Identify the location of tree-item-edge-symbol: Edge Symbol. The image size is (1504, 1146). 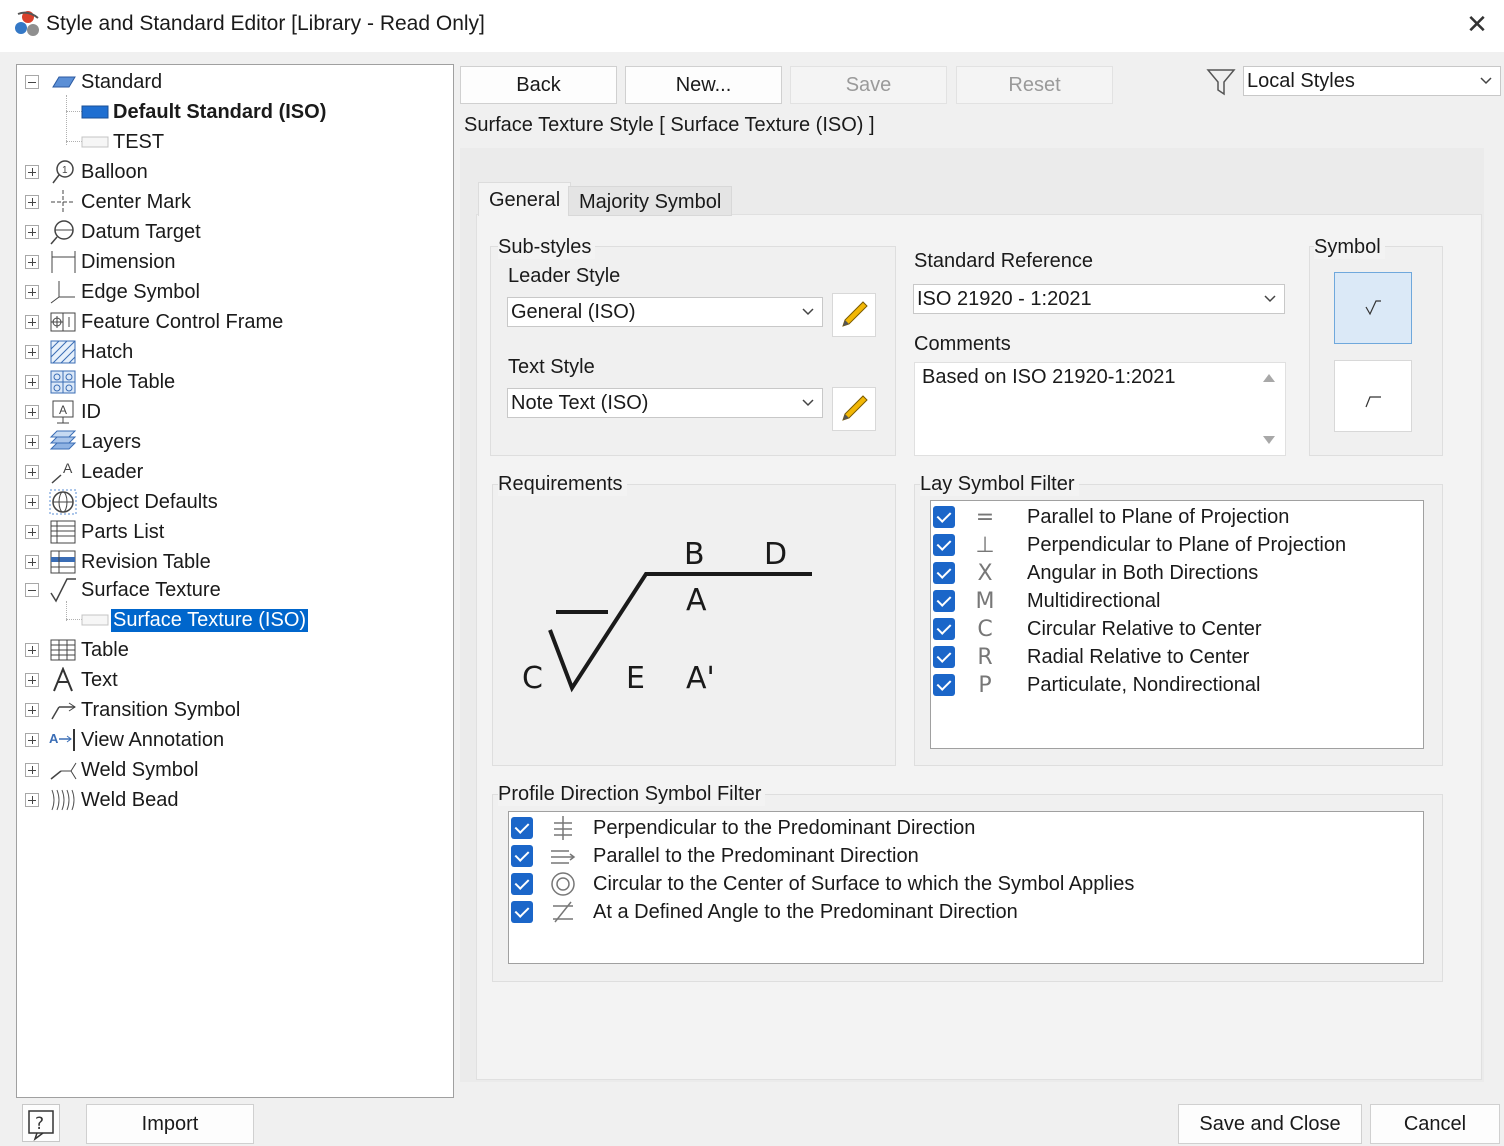
(125, 292).